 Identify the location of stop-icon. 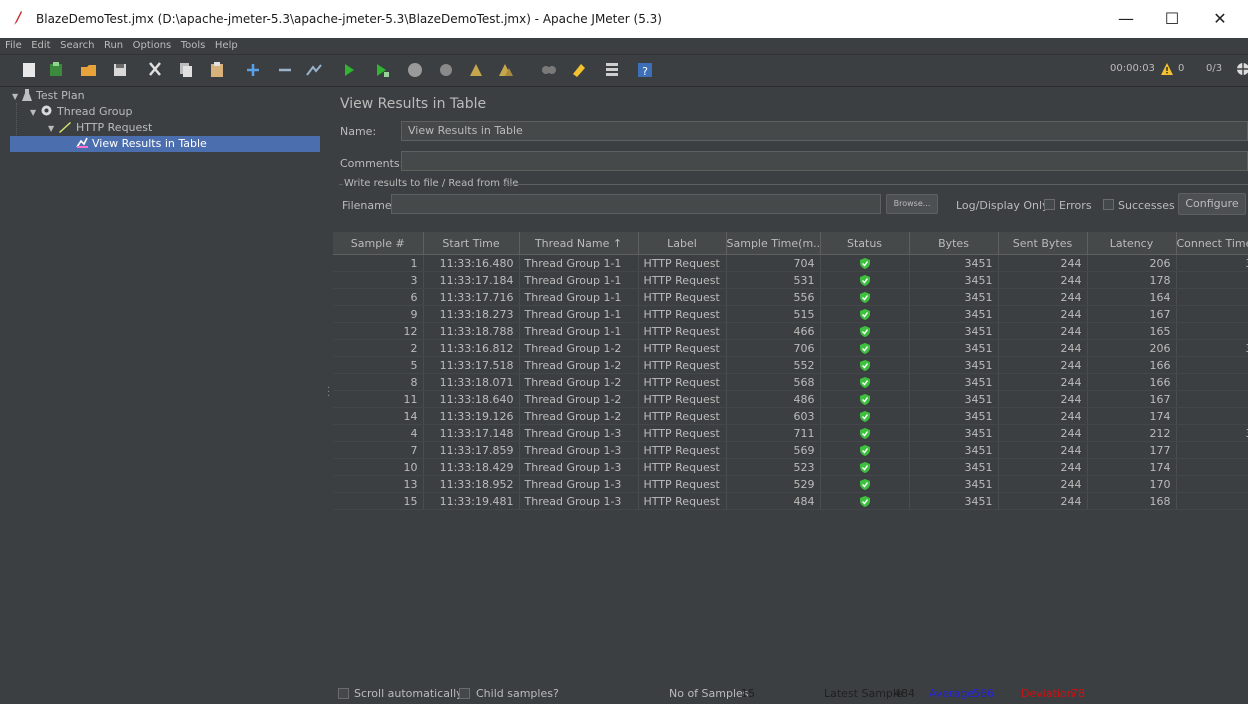
(415, 70).